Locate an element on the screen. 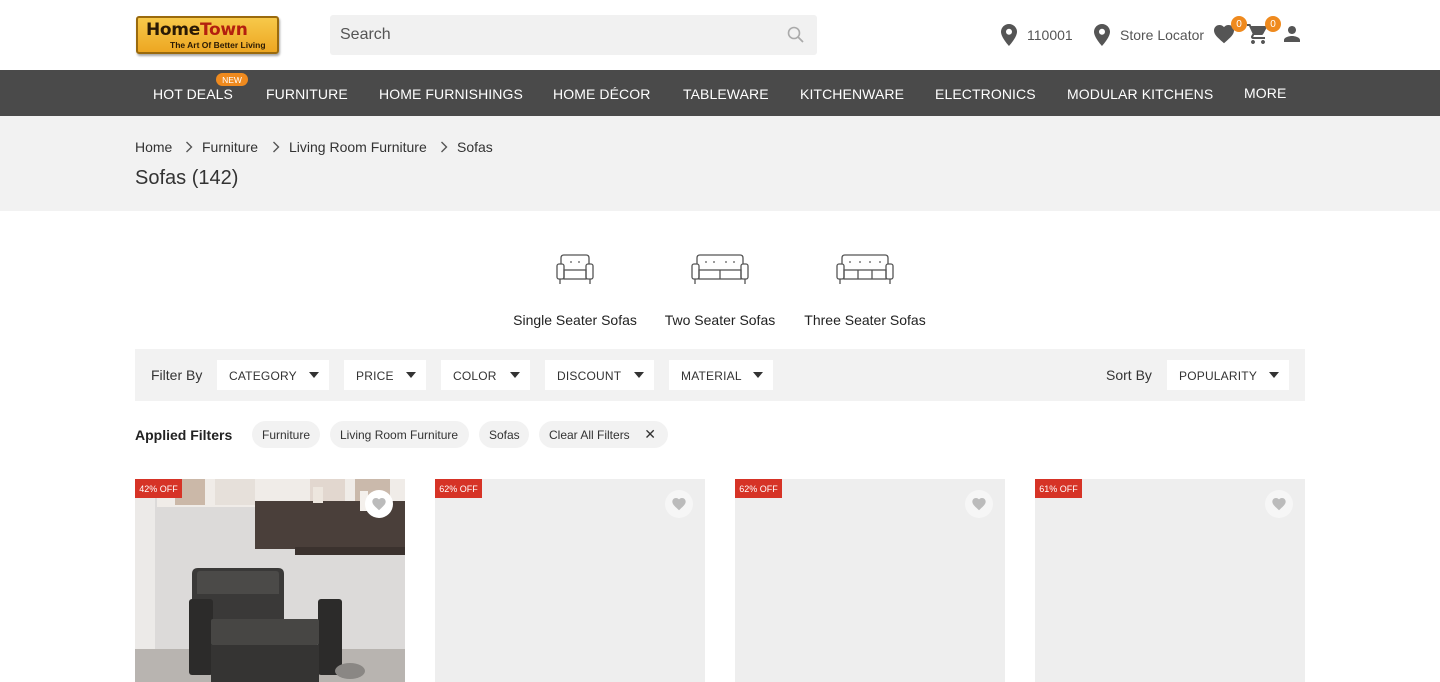 The width and height of the screenshot is (1440, 682). armchair-product-image is located at coordinates (270, 580).